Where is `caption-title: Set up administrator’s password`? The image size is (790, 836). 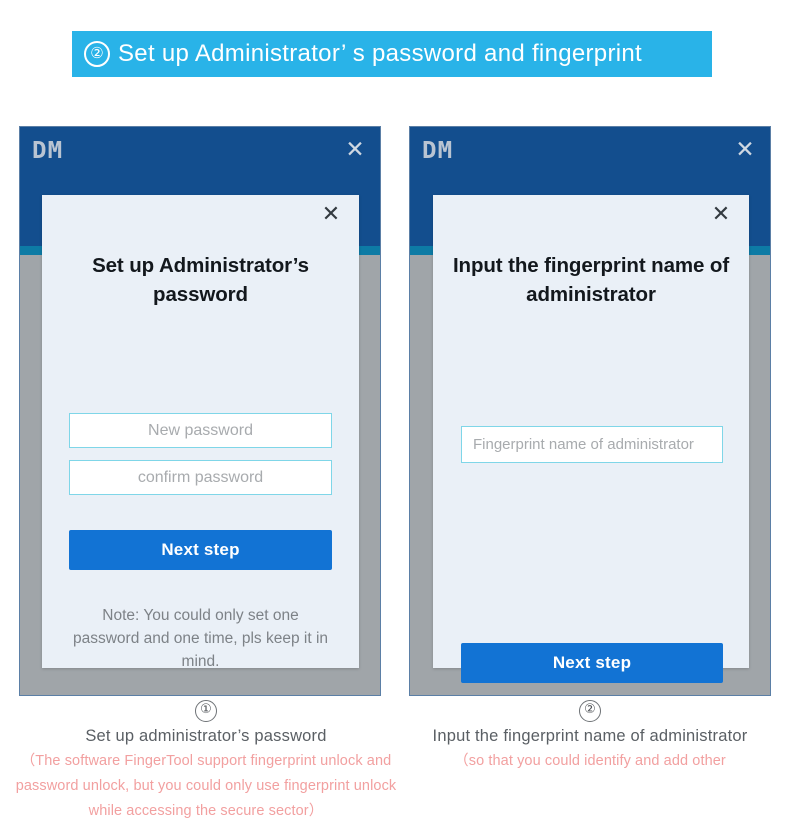 caption-title: Set up administrator’s password is located at coordinates (206, 736).